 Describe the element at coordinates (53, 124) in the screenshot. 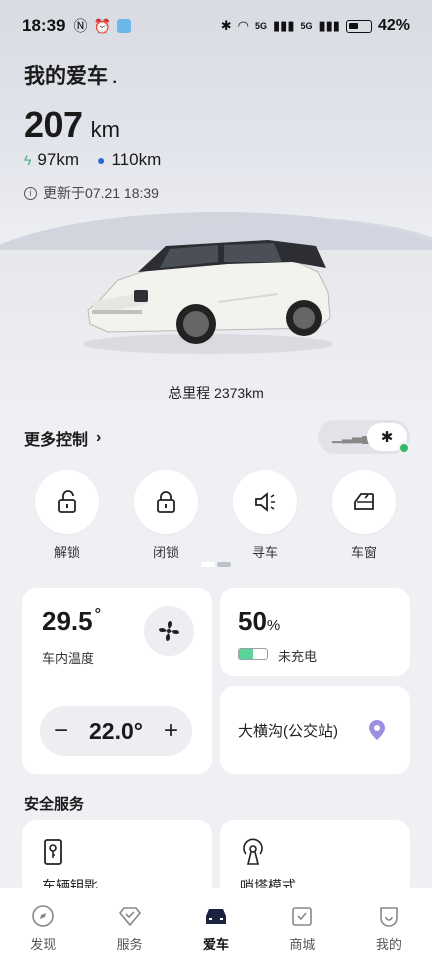

I see `range-value: 207` at that location.